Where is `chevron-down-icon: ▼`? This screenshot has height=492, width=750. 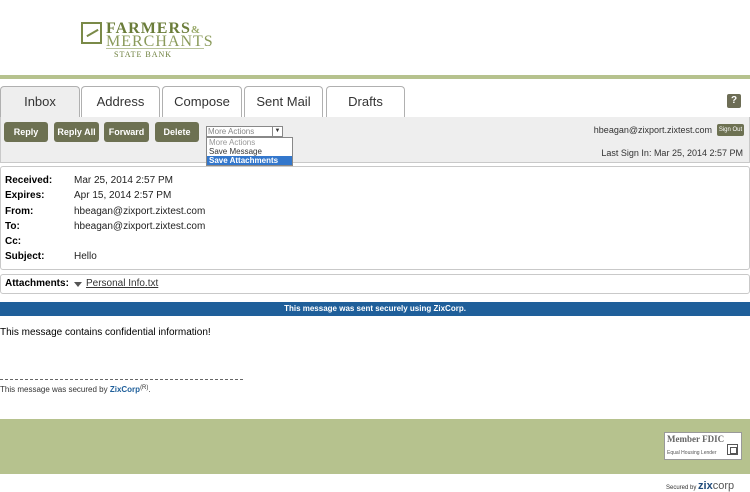
chevron-down-icon: ▼ is located at coordinates (277, 131).